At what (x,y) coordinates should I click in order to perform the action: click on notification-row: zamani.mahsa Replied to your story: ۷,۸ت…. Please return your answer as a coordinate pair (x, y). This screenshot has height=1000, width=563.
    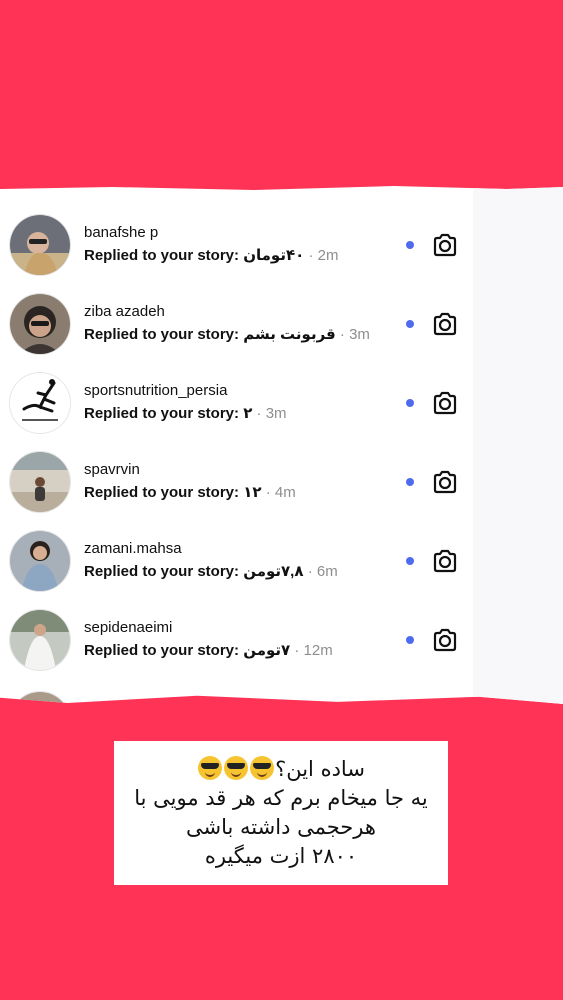
    Looking at the image, I should click on (240, 547).